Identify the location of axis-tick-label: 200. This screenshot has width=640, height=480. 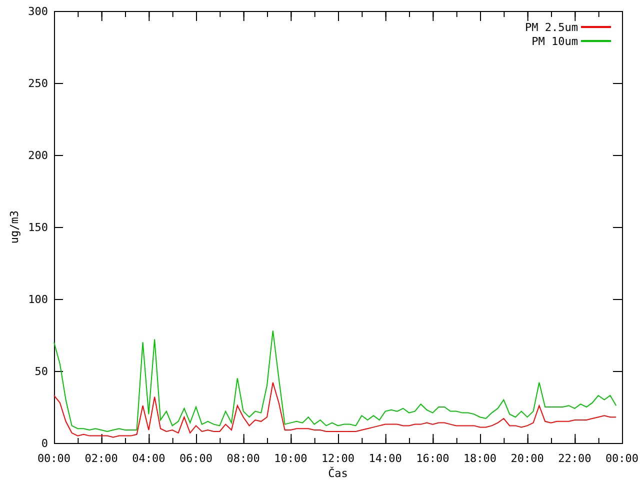
(38, 155).